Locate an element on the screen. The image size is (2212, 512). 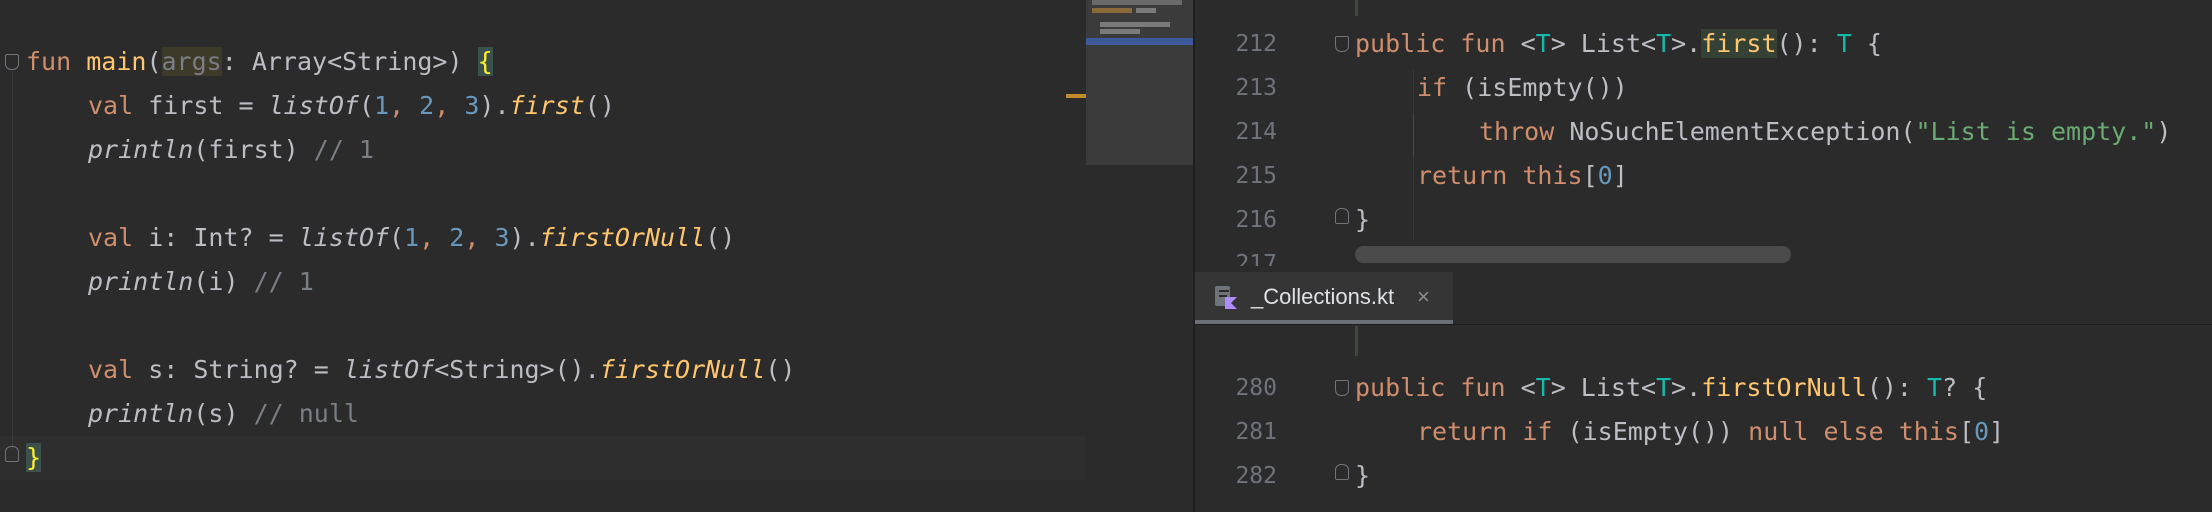
type-token: : Array<String>) is located at coordinates (349, 61).